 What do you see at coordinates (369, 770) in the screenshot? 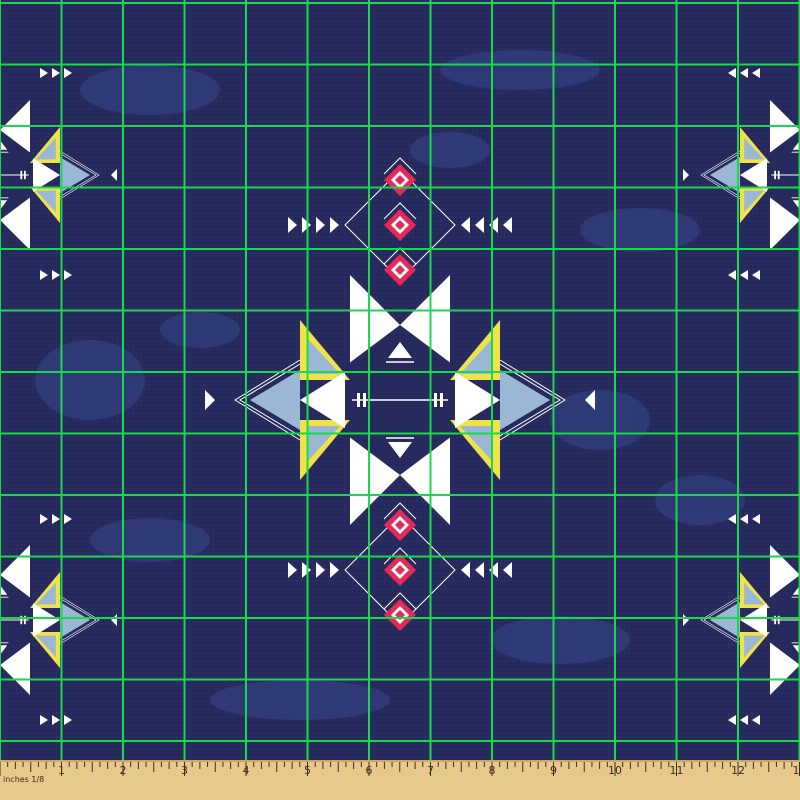
I see `ruler-number: 6` at bounding box center [369, 770].